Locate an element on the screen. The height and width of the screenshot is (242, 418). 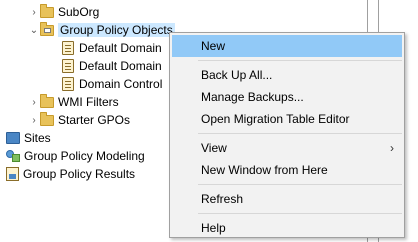
tree-item-sites: Sites is located at coordinates (28, 138).